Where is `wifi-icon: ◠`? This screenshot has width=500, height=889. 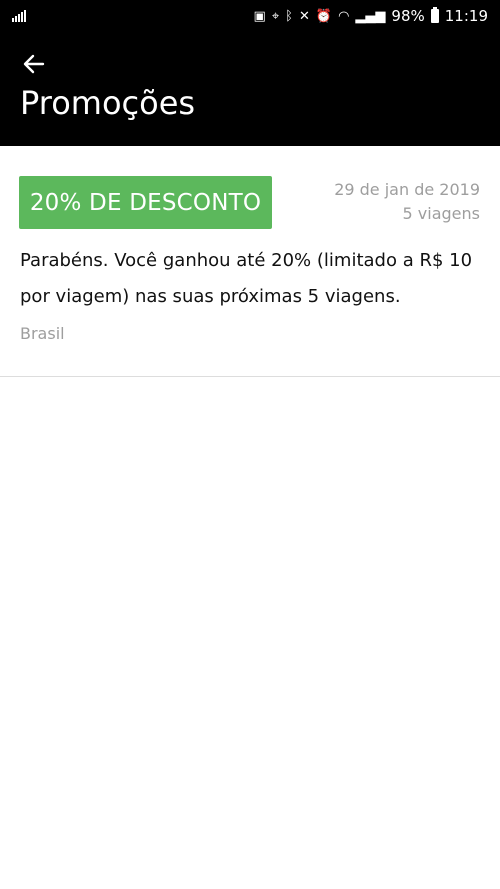 wifi-icon: ◠ is located at coordinates (344, 16).